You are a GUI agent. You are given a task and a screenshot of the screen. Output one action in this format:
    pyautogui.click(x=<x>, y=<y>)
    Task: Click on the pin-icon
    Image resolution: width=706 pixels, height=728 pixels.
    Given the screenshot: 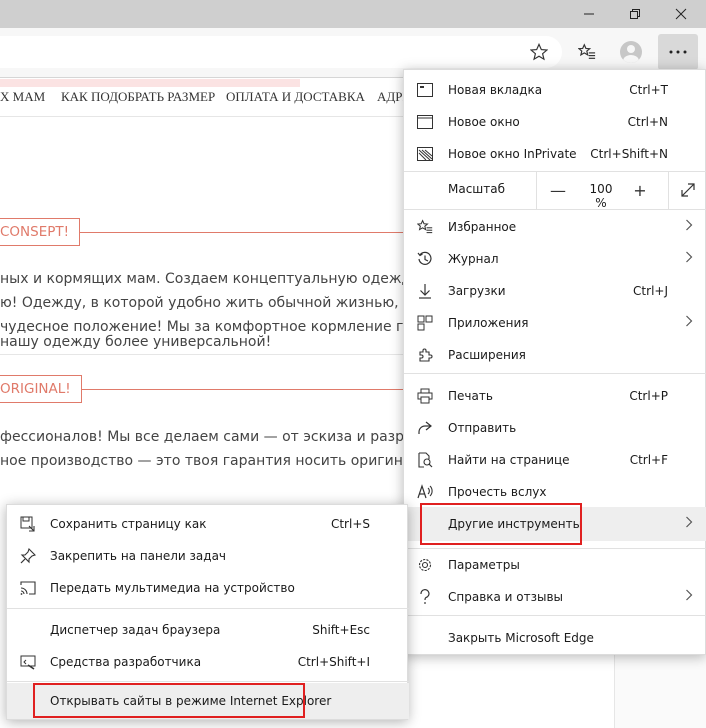 What is the action you would take?
    pyautogui.click(x=28, y=556)
    